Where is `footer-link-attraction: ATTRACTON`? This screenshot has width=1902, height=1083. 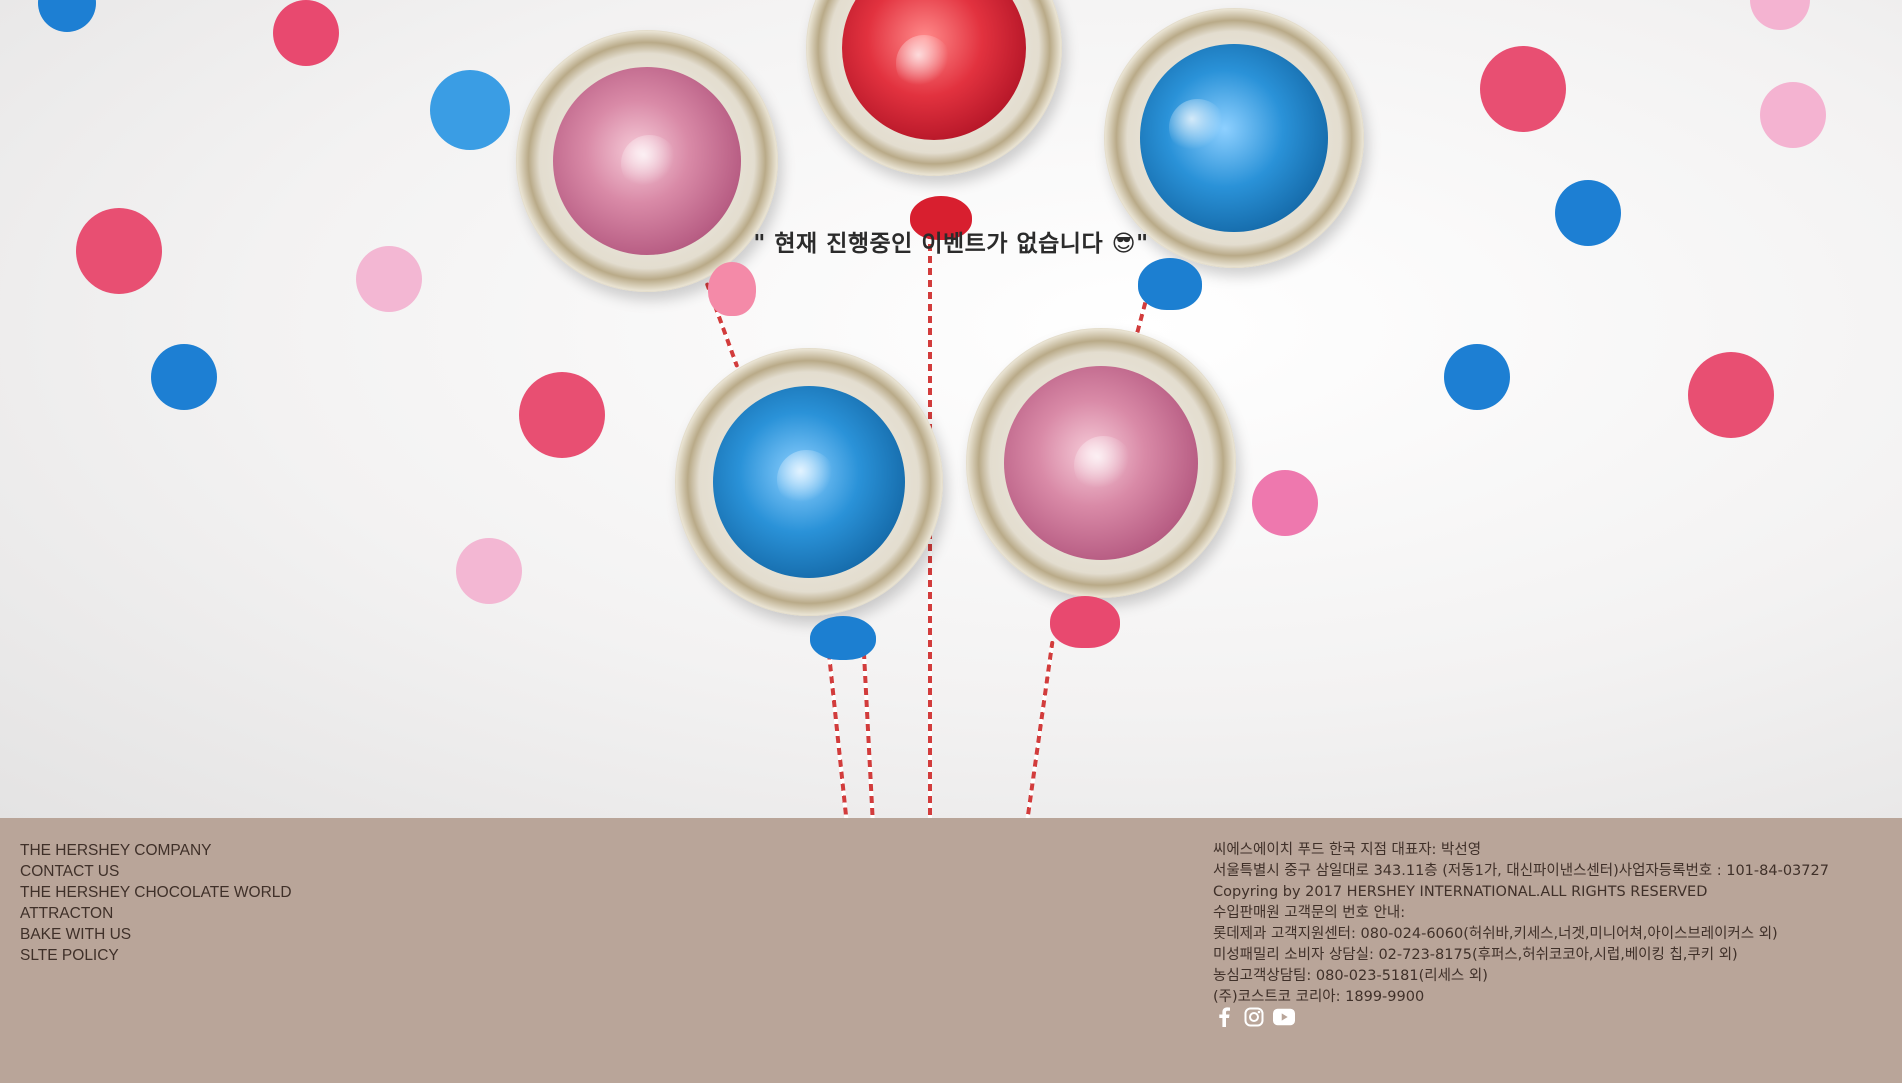
footer-link-attraction: ATTRACTON is located at coordinates (156, 913).